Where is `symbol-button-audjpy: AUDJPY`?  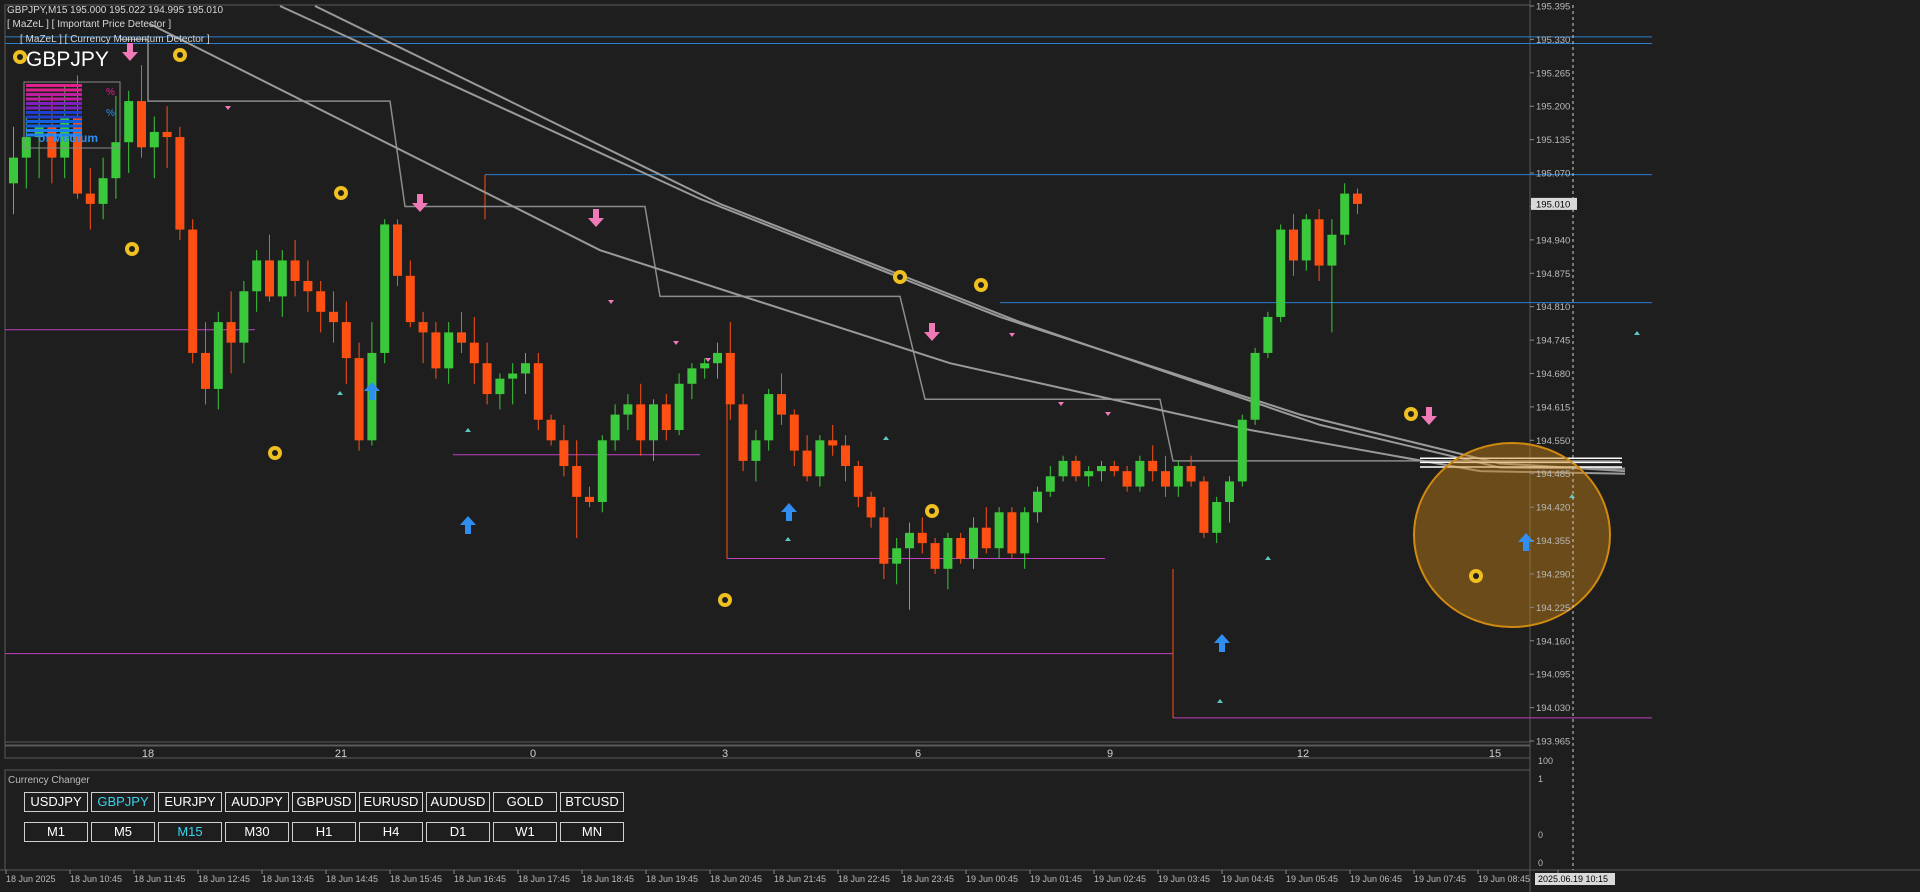
symbol-button-audjpy: AUDJPY is located at coordinates (257, 802).